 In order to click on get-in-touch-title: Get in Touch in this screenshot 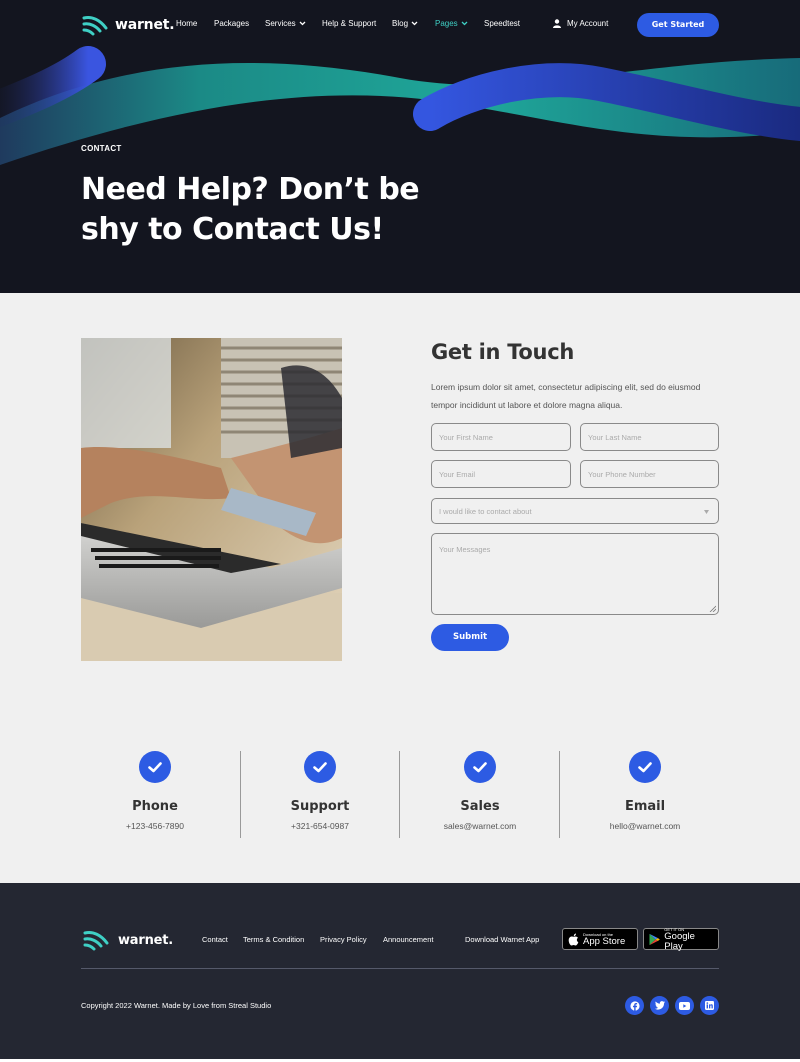, I will do `click(503, 352)`.